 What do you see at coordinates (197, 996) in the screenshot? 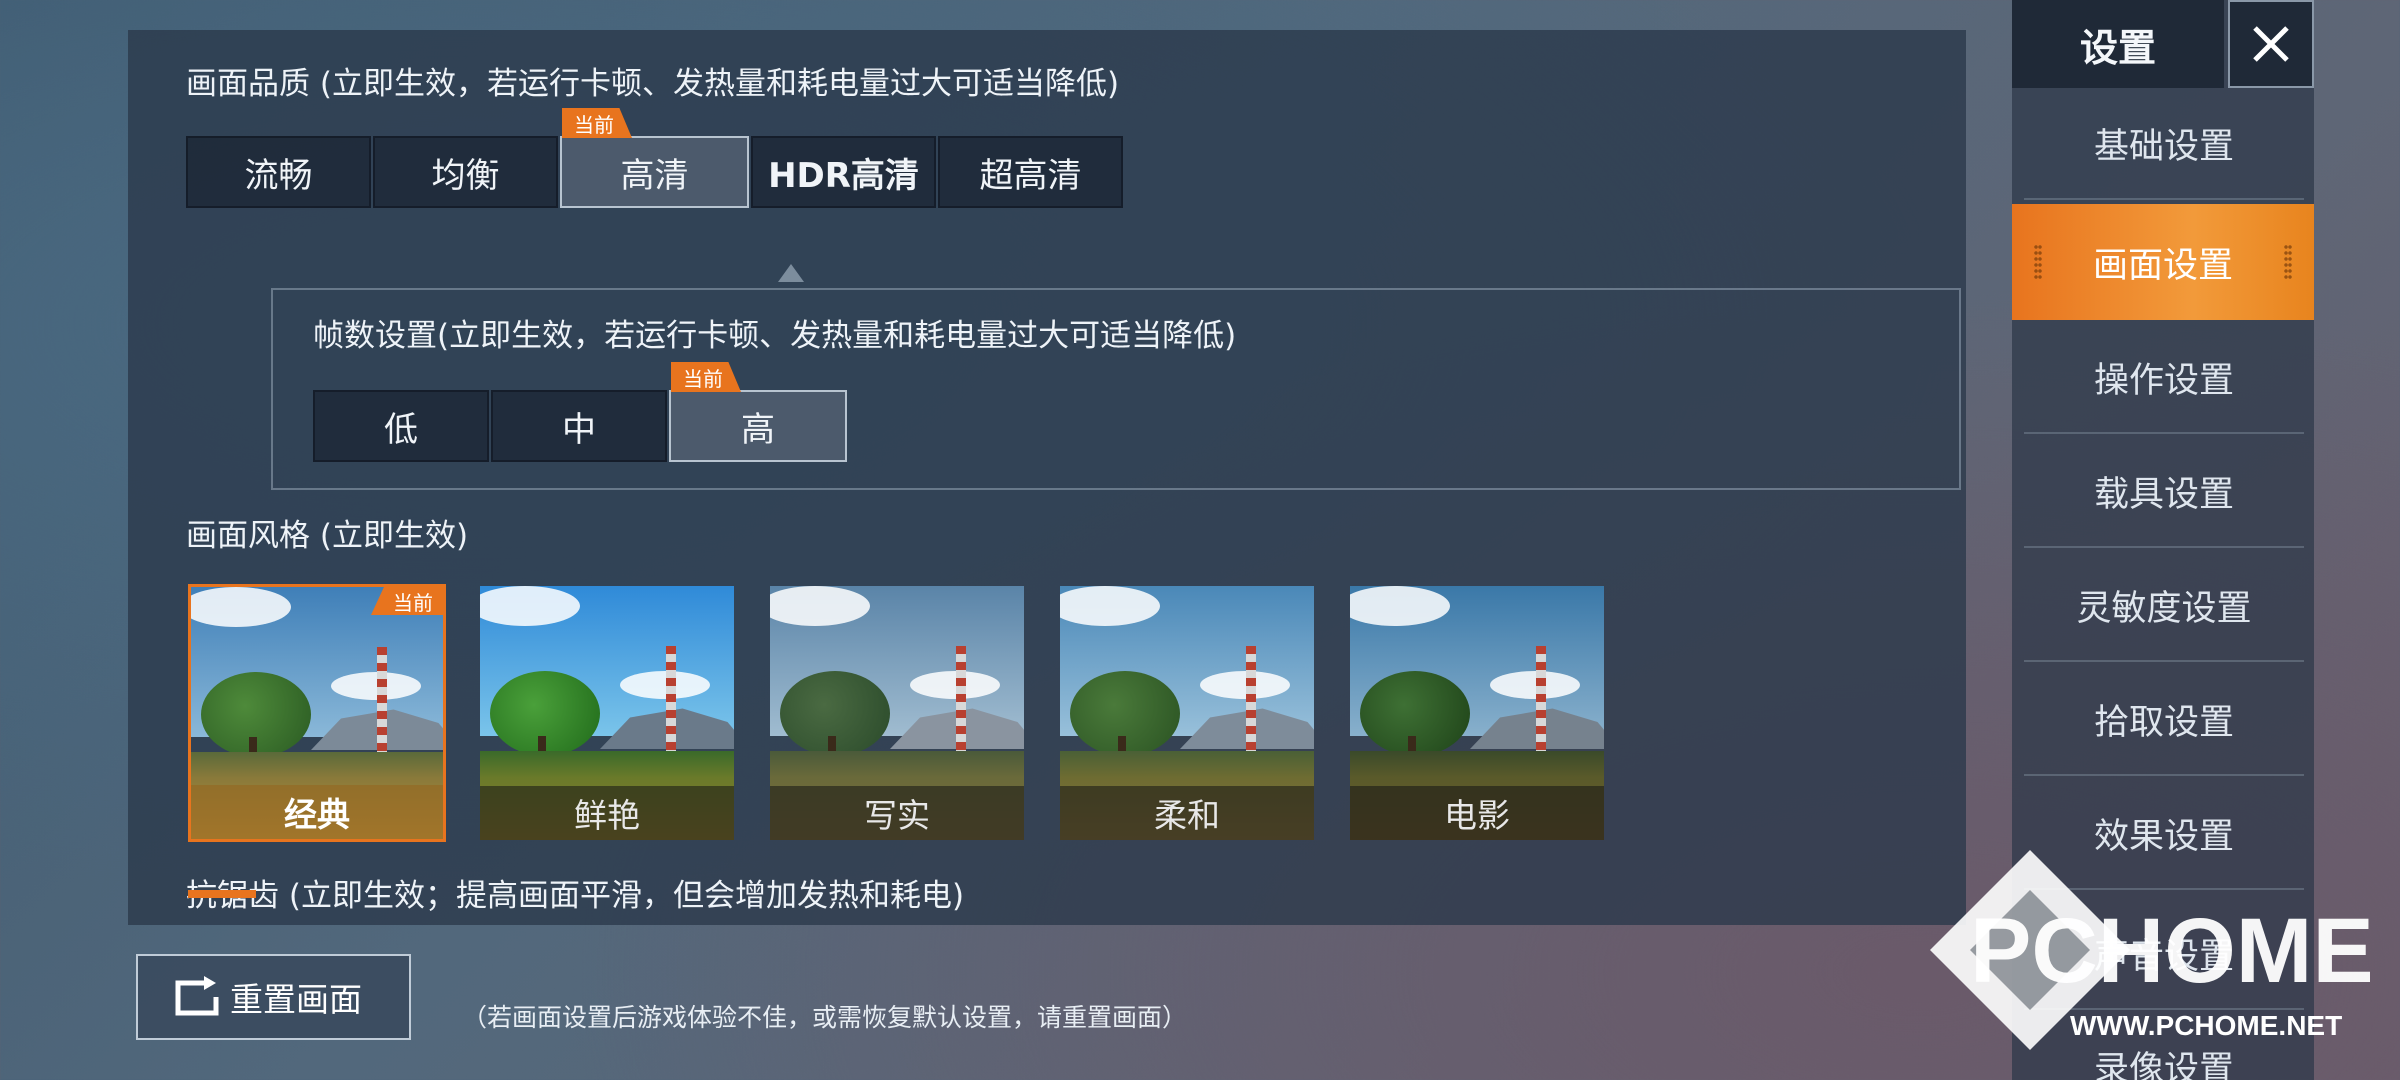
I see `reset-icon` at bounding box center [197, 996].